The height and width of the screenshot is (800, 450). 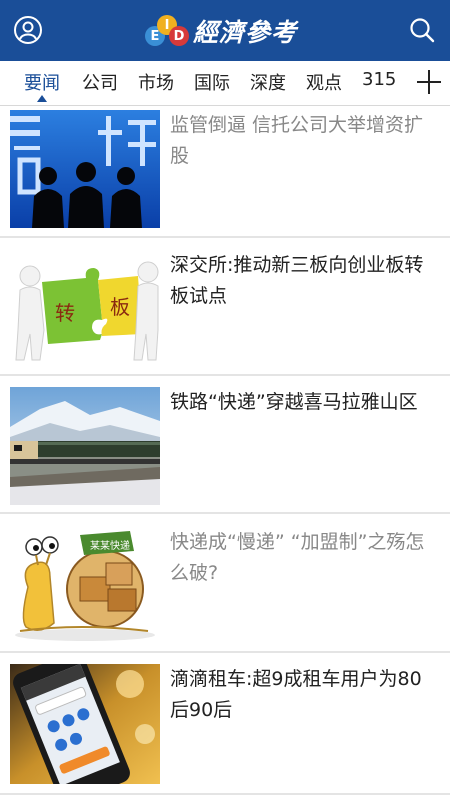 What do you see at coordinates (294, 402) in the screenshot?
I see `article-title: 铁路“快递”穿越喜马拉雅山区` at bounding box center [294, 402].